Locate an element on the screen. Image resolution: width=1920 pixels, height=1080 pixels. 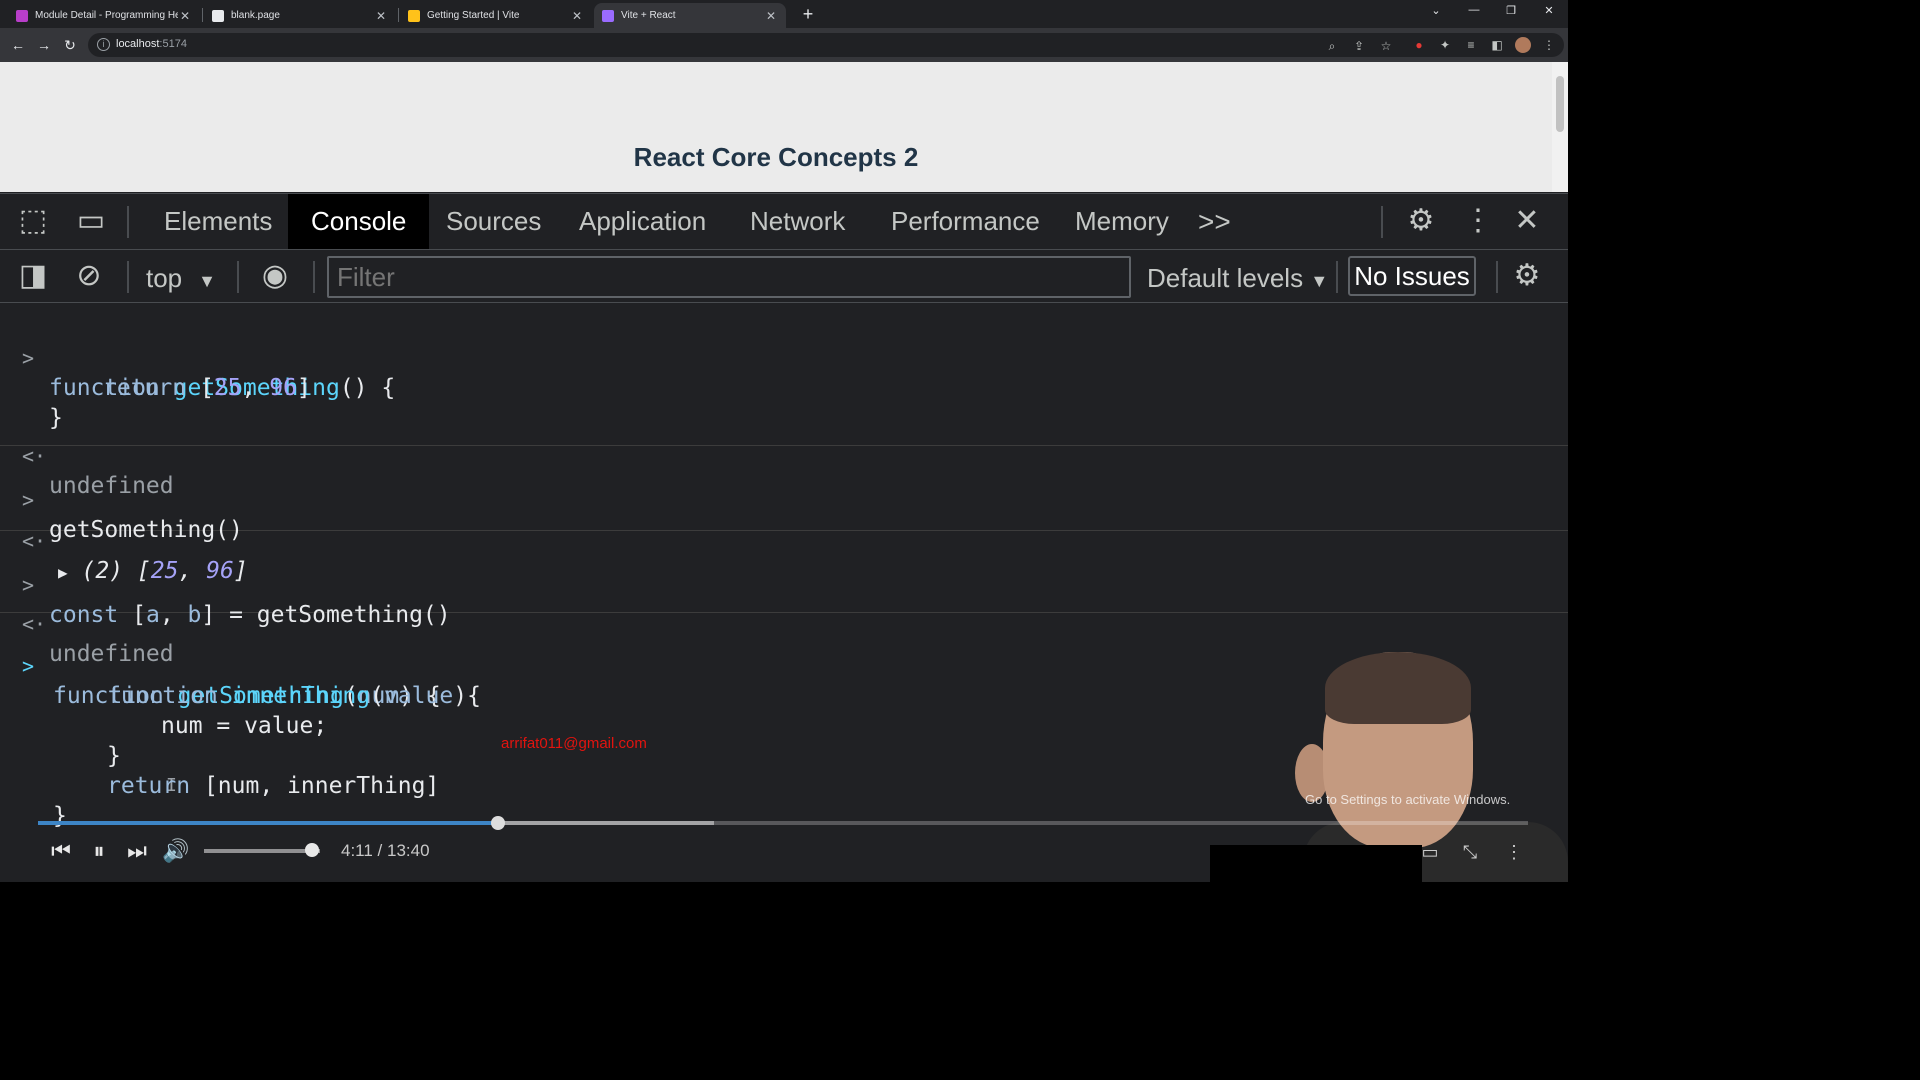
tab-divider is located at coordinates (202, 15).